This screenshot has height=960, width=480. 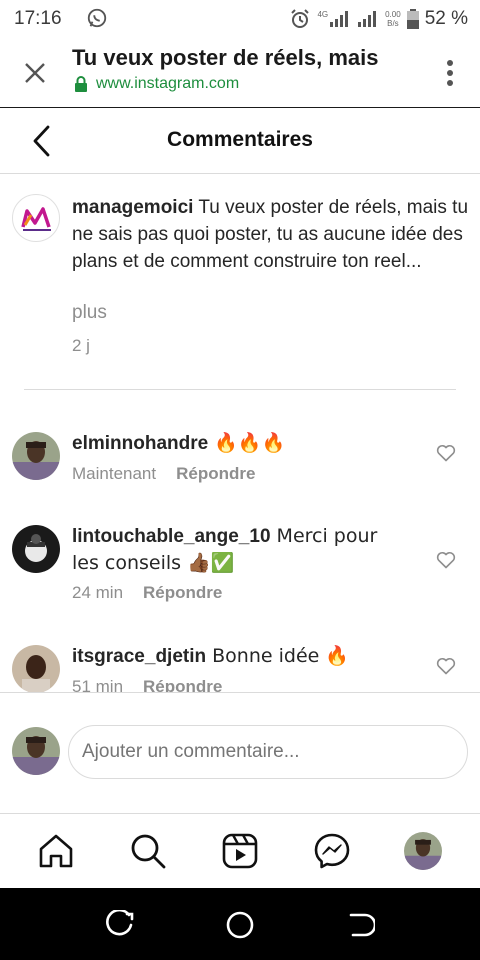 I want to click on search-icon, so click(x=148, y=851).